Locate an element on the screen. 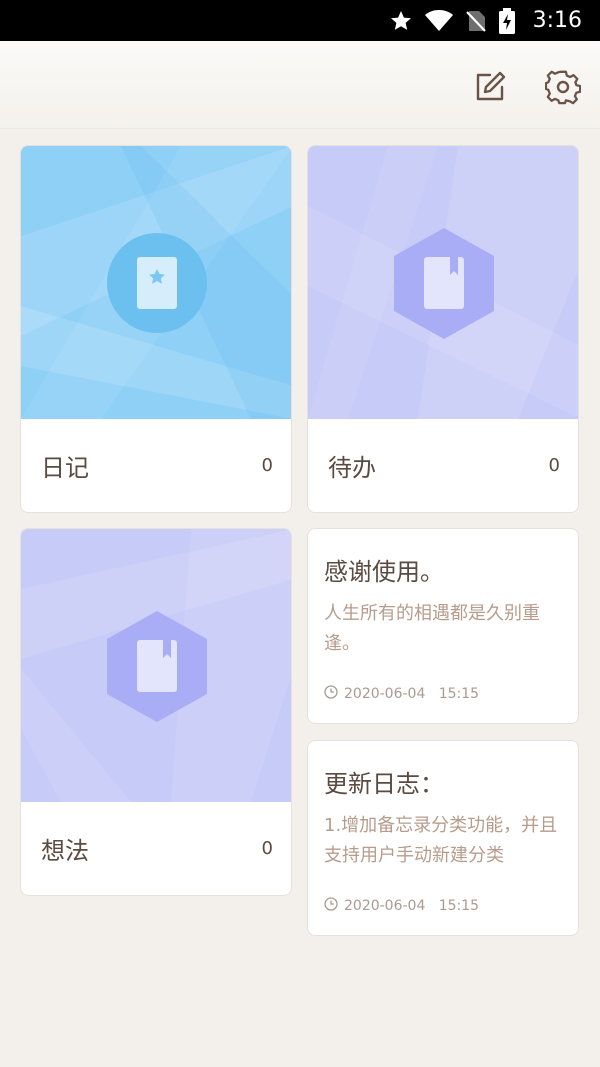 This screenshot has height=1067, width=600. note-card: 感谢使用。 人生所有的相遇都是久别重逢。 2020-06-04 15:15 is located at coordinates (443, 626).